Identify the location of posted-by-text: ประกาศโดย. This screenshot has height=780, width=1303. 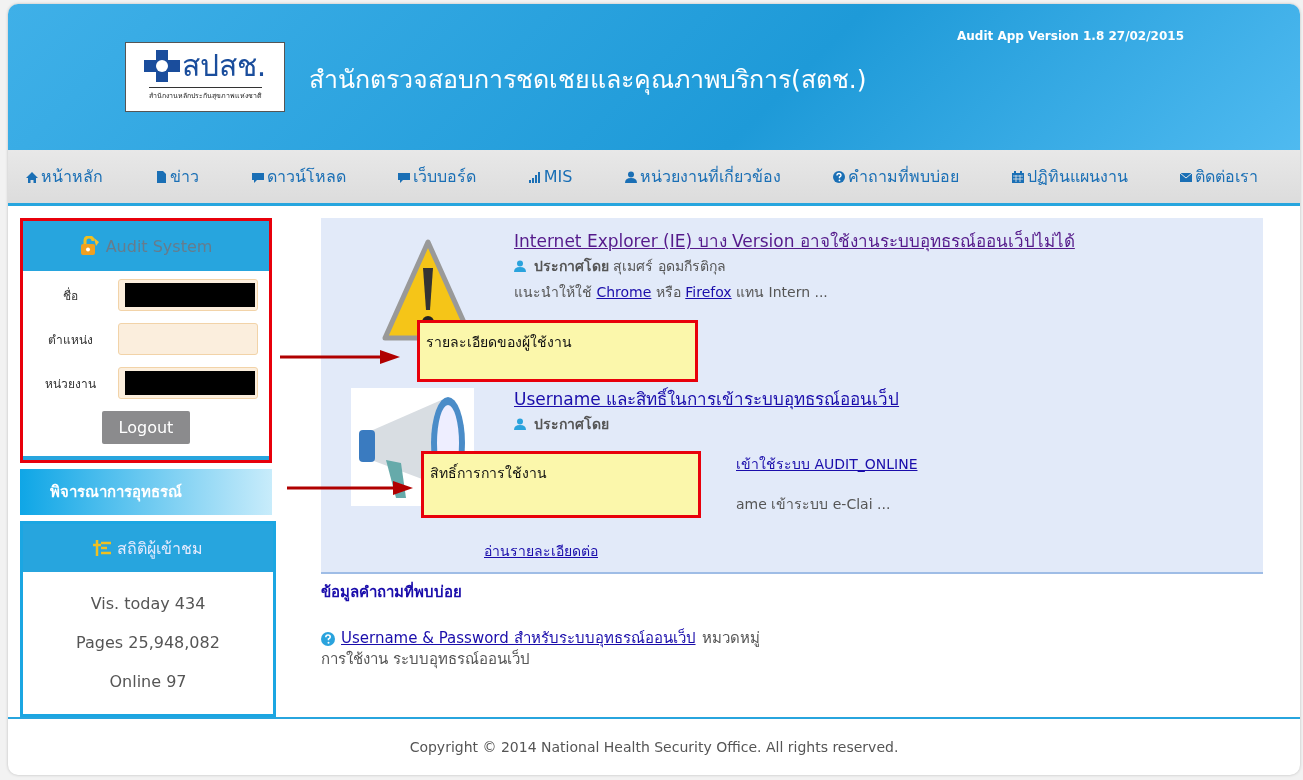
(571, 424).